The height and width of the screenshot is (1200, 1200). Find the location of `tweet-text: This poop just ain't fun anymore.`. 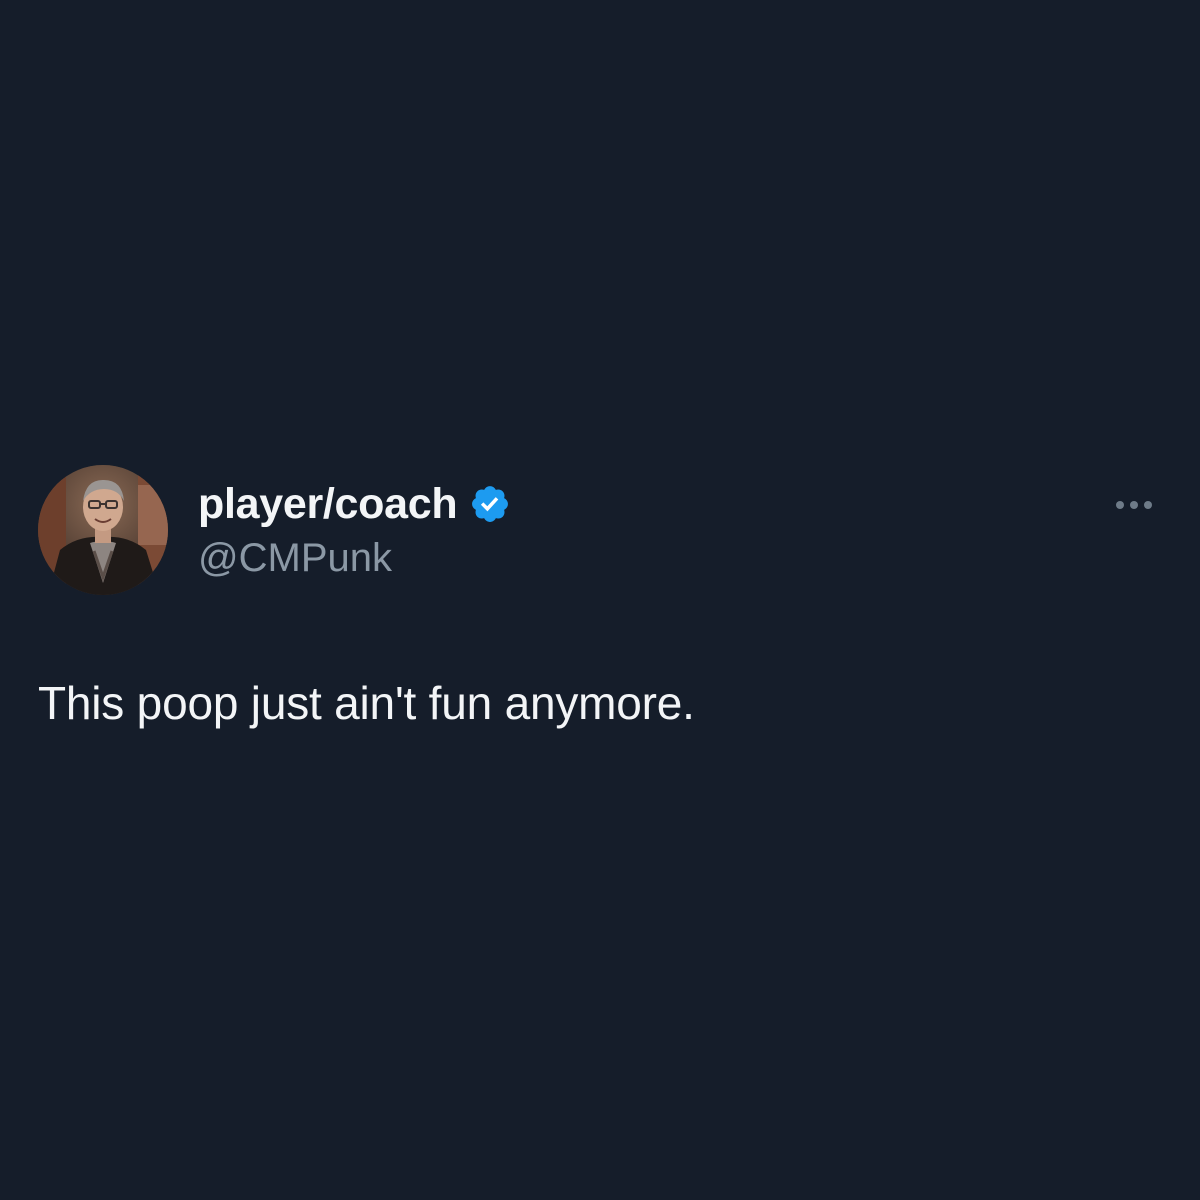

tweet-text: This poop just ain't fun anymore. is located at coordinates (366, 703).